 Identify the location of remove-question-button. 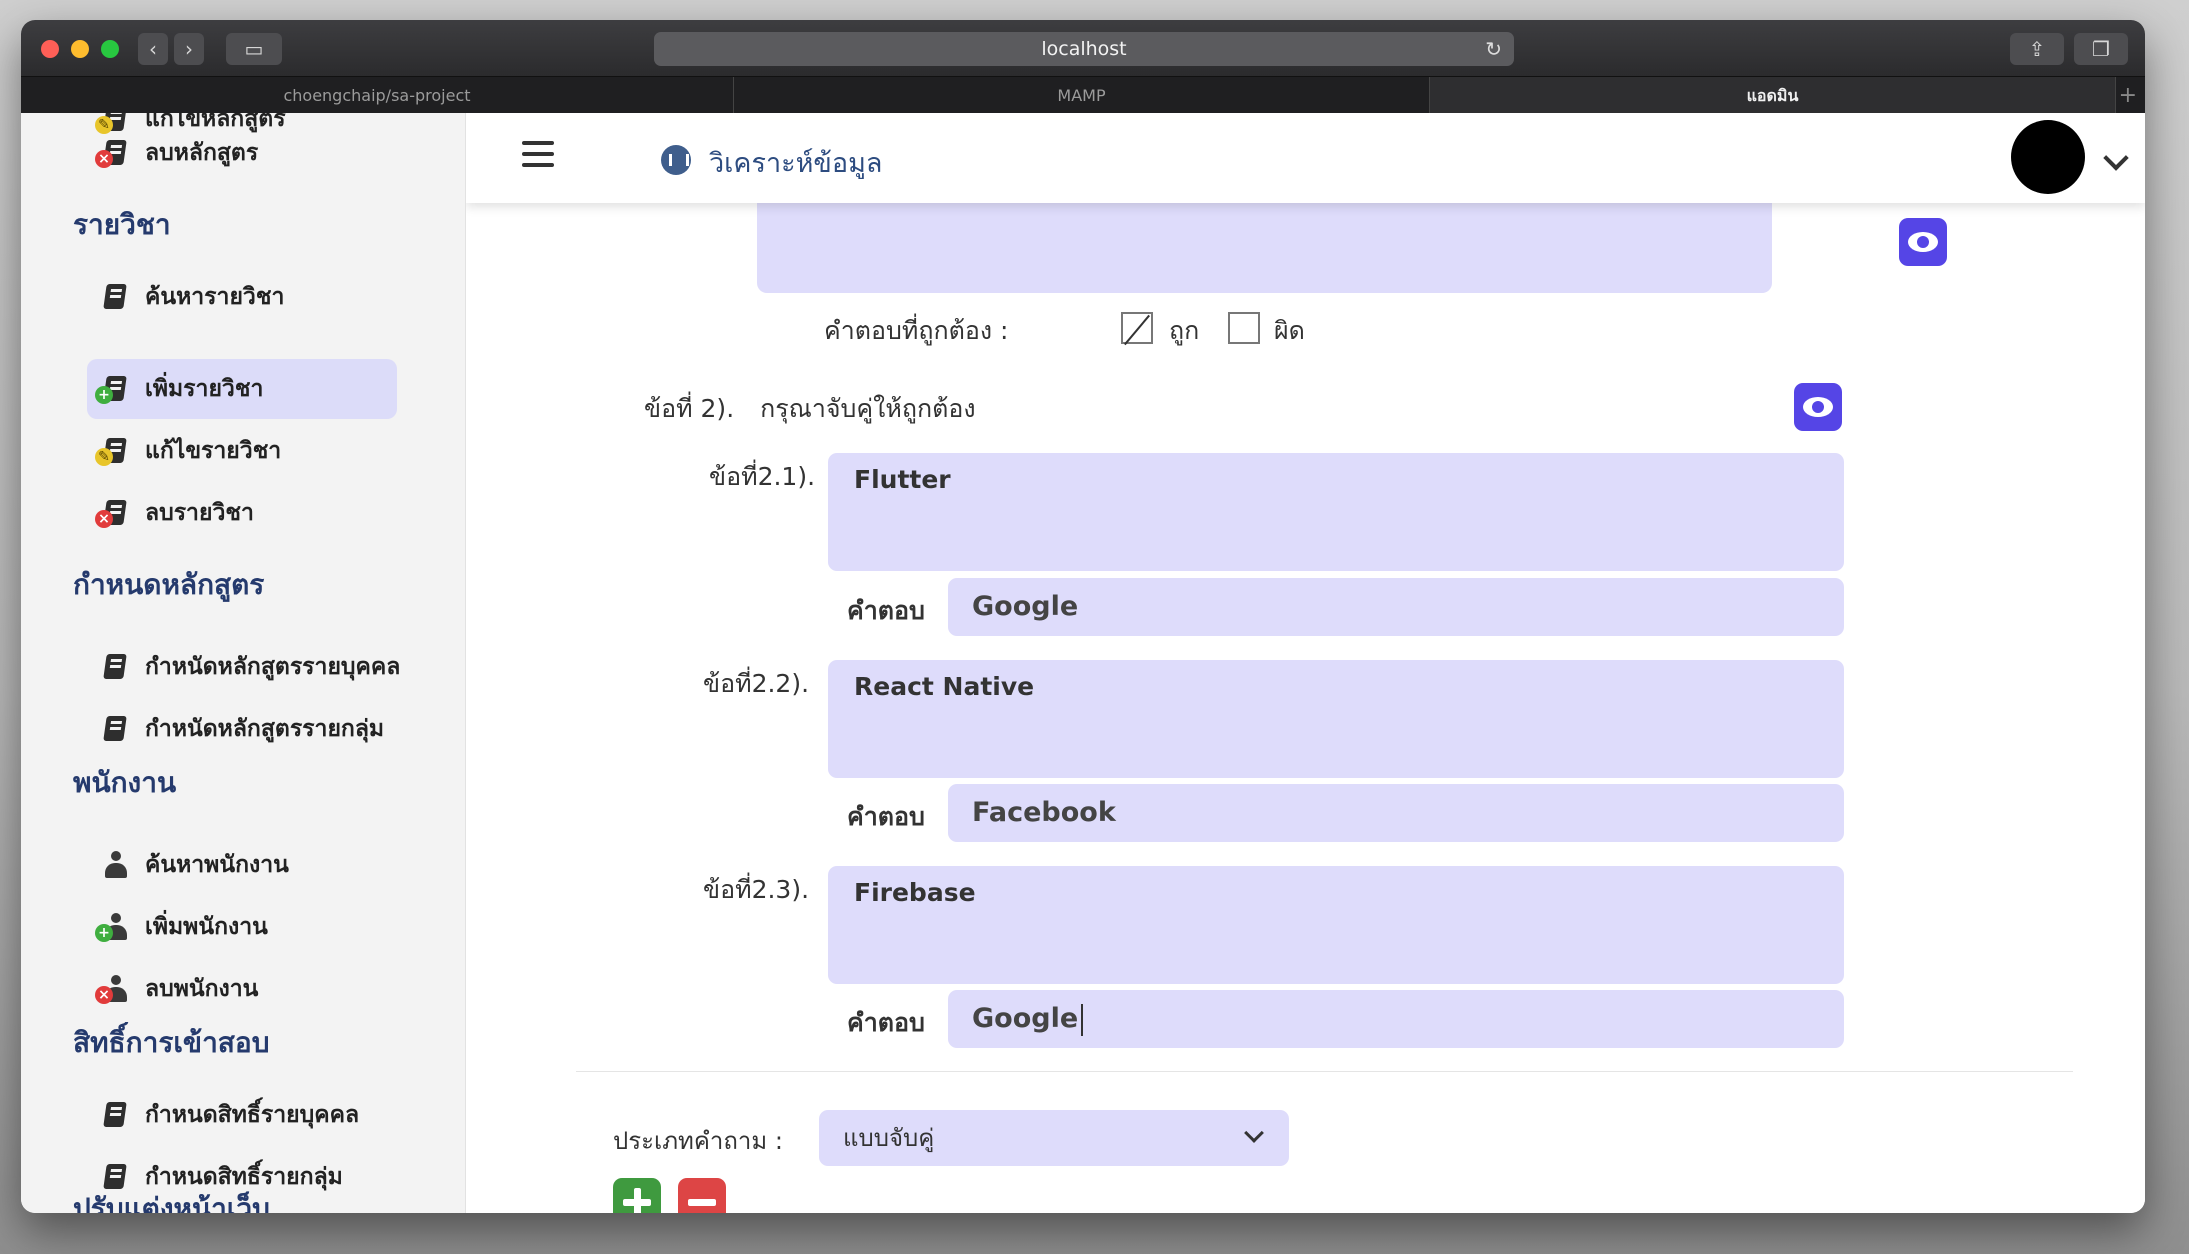
(702, 1195).